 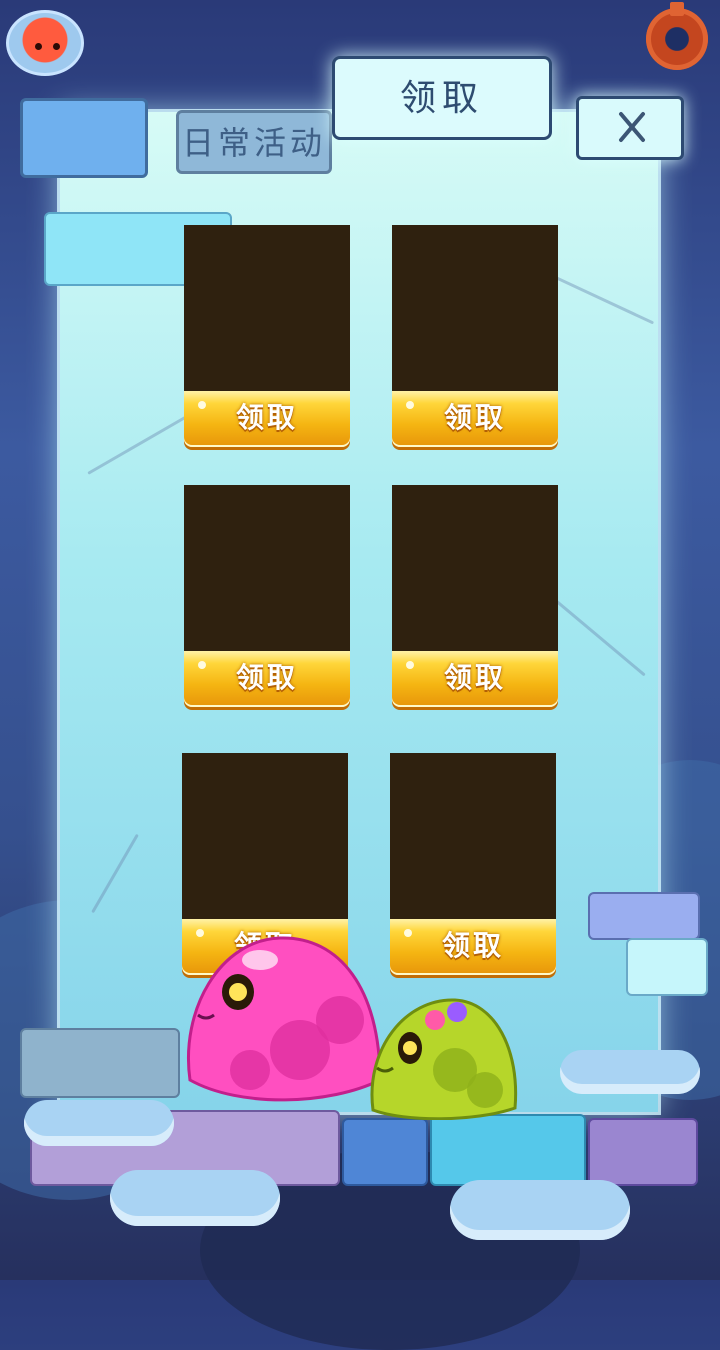 I want to click on settings-gear-icon, so click(x=677, y=36).